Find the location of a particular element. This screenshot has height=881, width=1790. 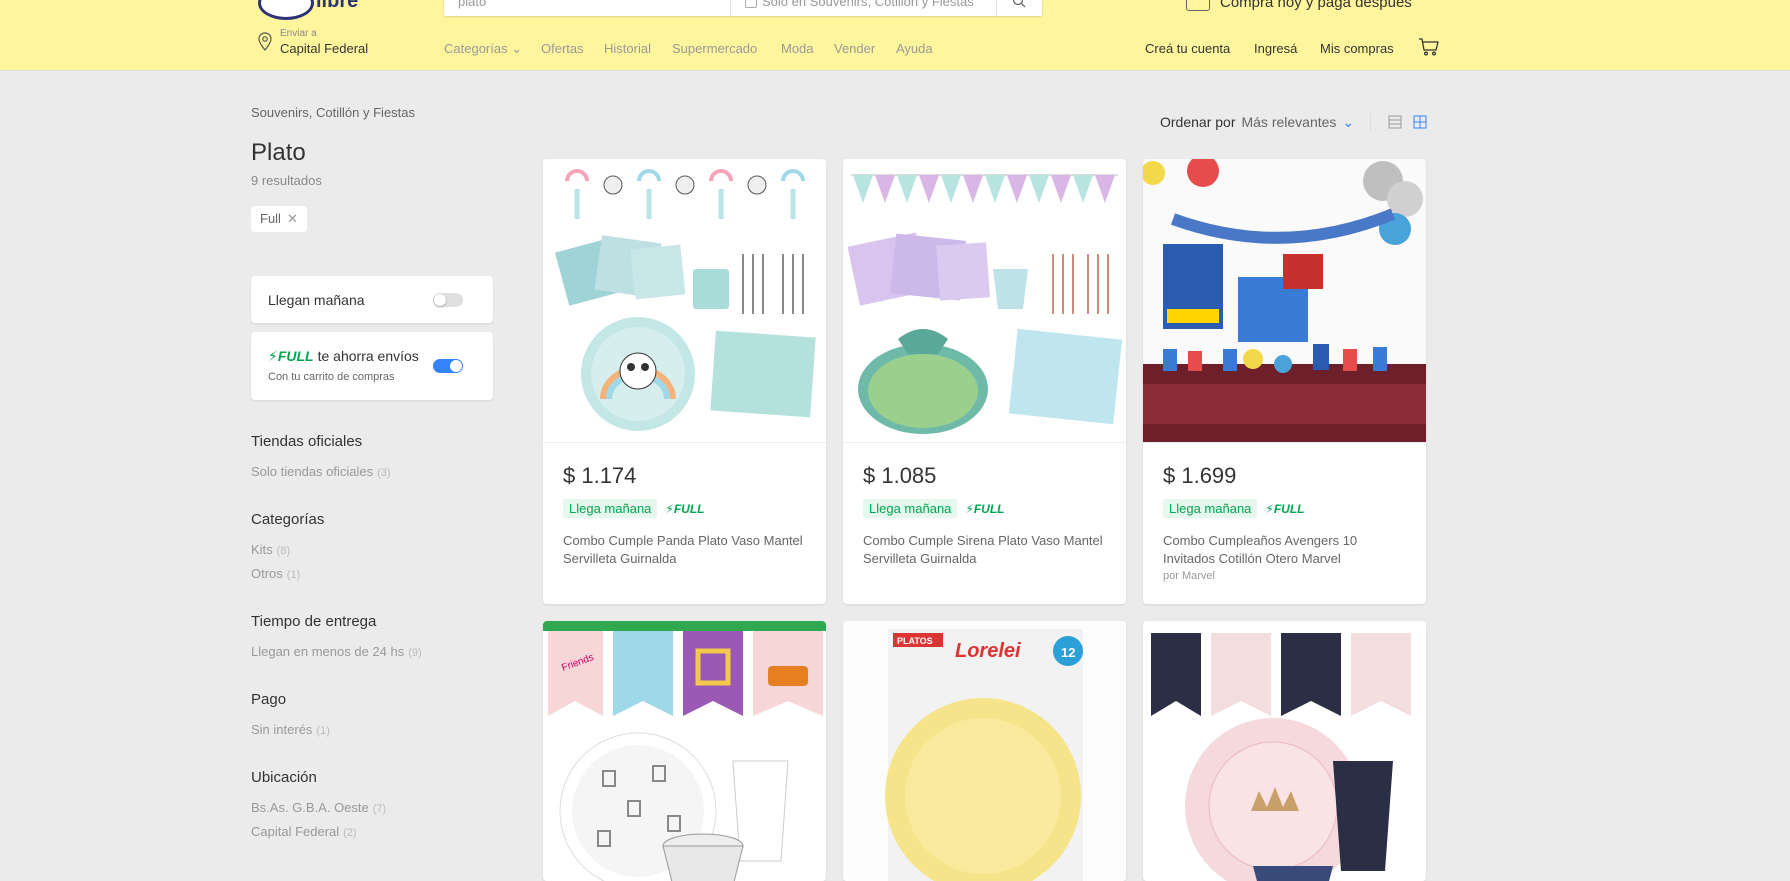

list-view-icon is located at coordinates (1395, 122).